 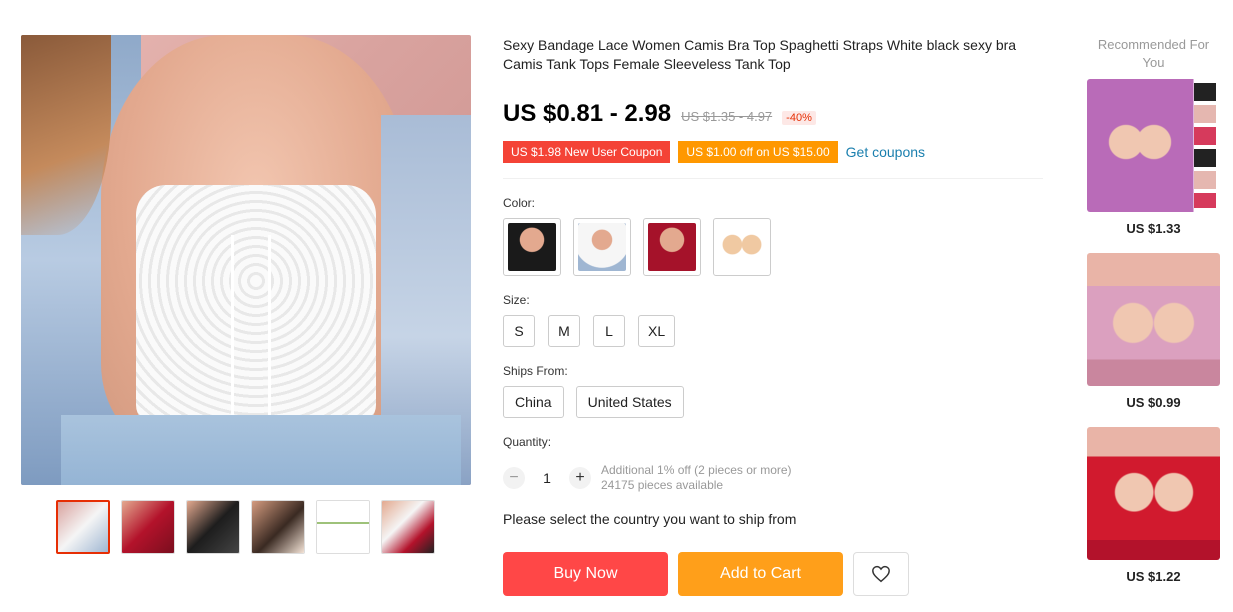 I want to click on get-coupons-link: Get coupons, so click(x=885, y=152).